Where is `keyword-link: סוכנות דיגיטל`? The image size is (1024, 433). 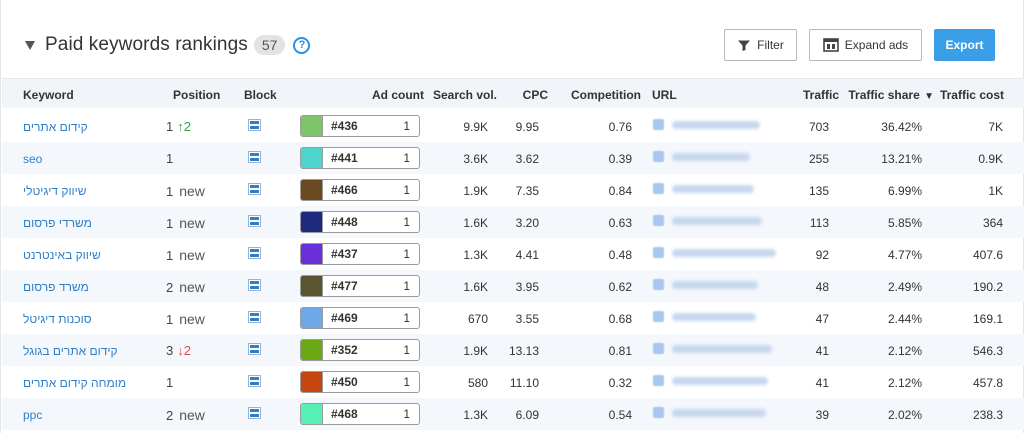 keyword-link: סוכנות דיגיטל is located at coordinates (57, 319).